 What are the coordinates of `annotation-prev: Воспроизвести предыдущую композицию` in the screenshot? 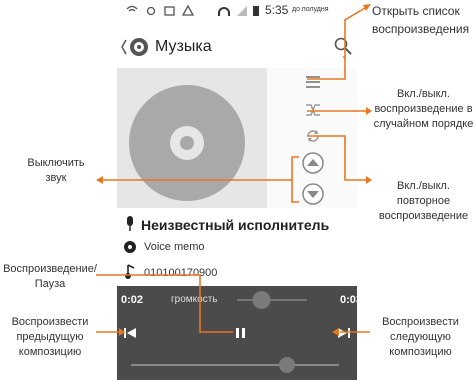 It's located at (50, 337).